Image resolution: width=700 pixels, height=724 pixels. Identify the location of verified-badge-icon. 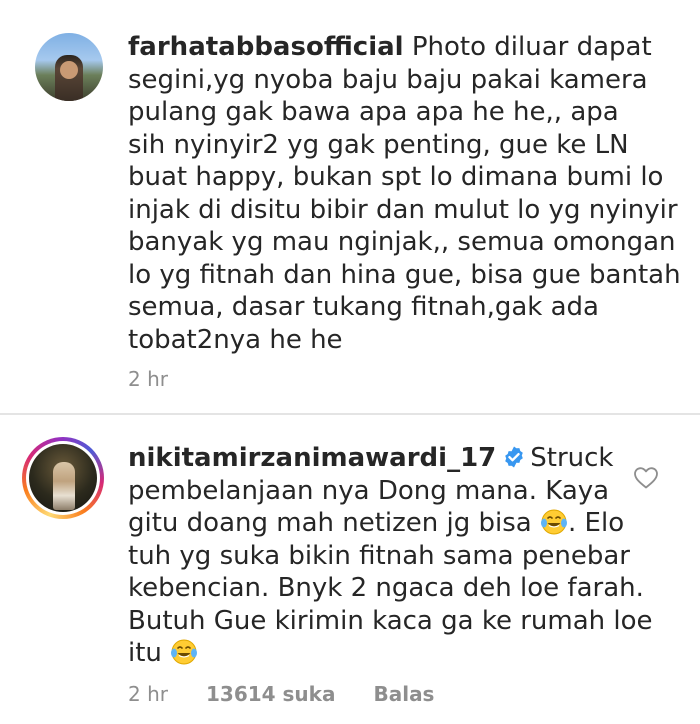
(514, 457).